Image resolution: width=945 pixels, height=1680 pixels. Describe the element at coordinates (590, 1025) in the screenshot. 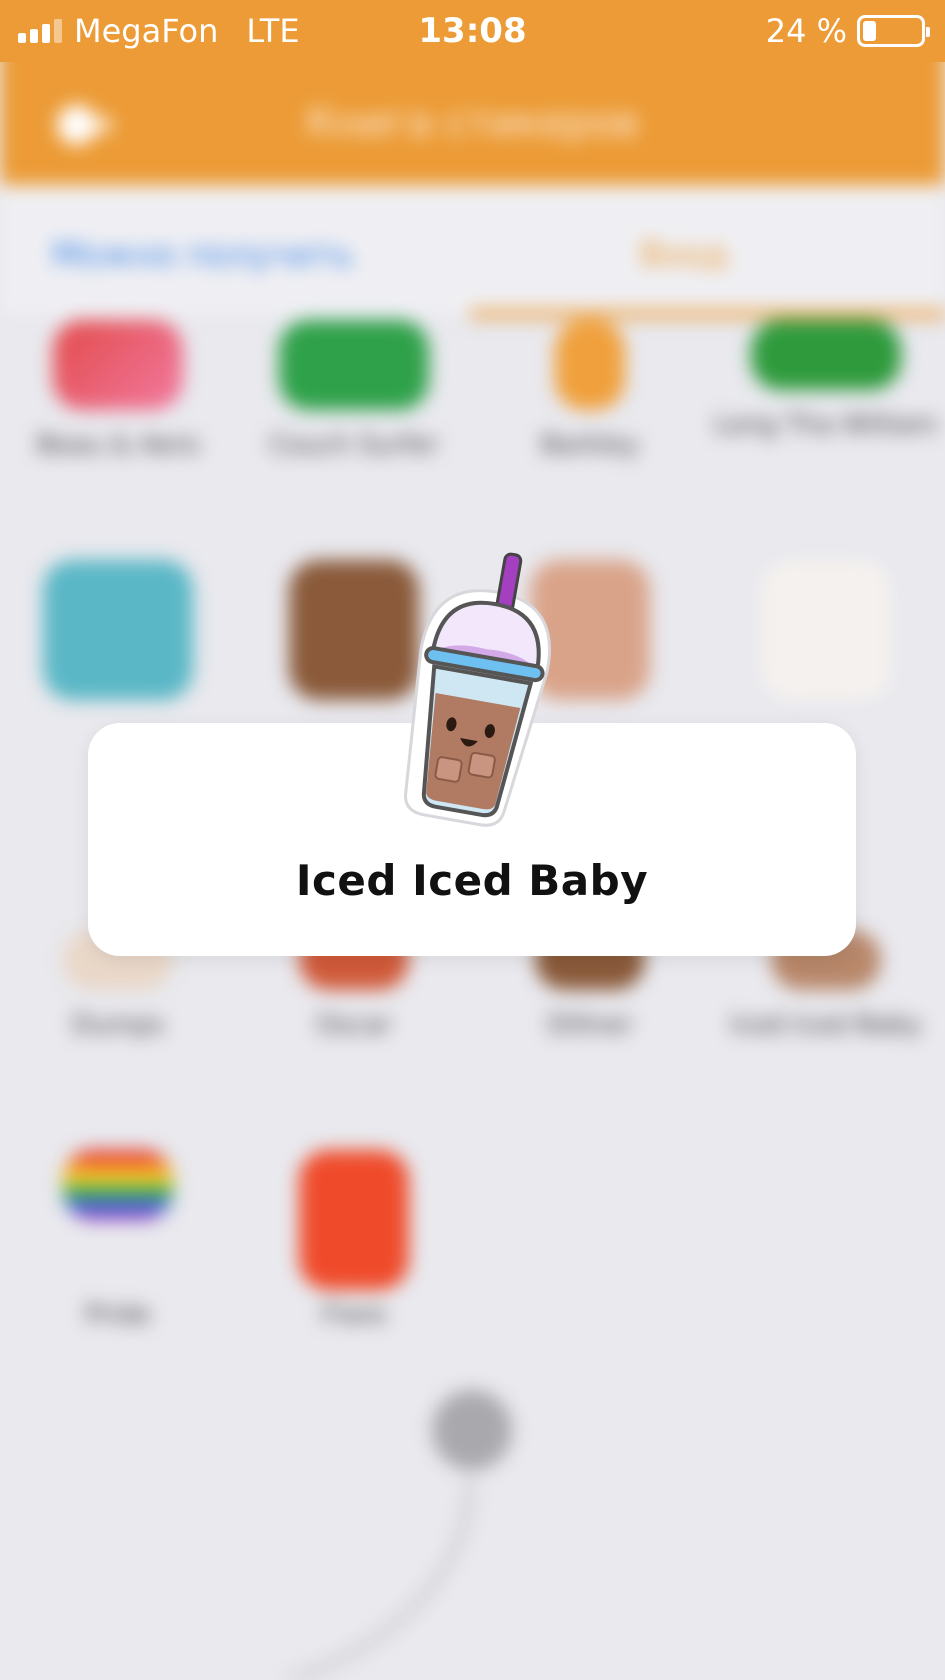

I see `grid-item-label: Dillner` at that location.